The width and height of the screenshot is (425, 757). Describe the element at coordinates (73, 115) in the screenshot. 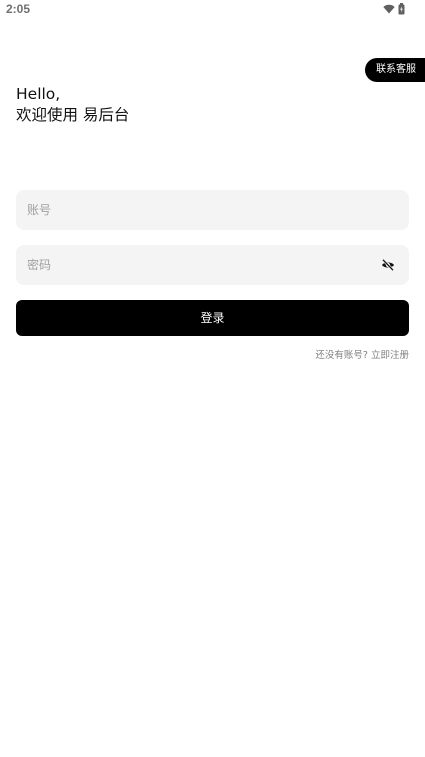

I see `greeting-welcome: 欢迎使用 易后台` at that location.